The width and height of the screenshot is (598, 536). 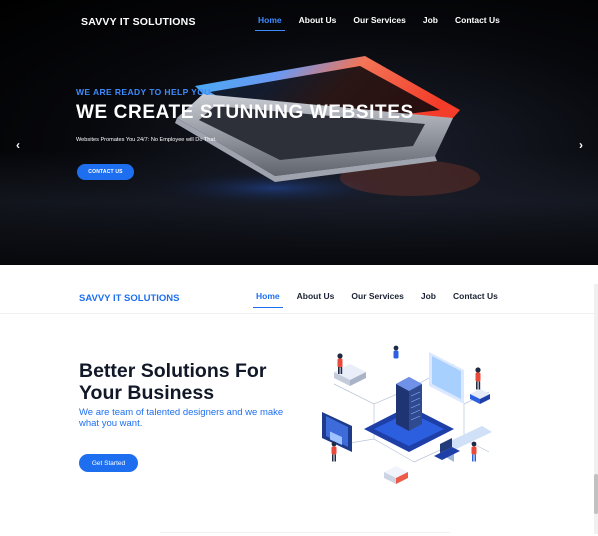 What do you see at coordinates (596, 494) in the screenshot?
I see `scrollbar-thumb` at bounding box center [596, 494].